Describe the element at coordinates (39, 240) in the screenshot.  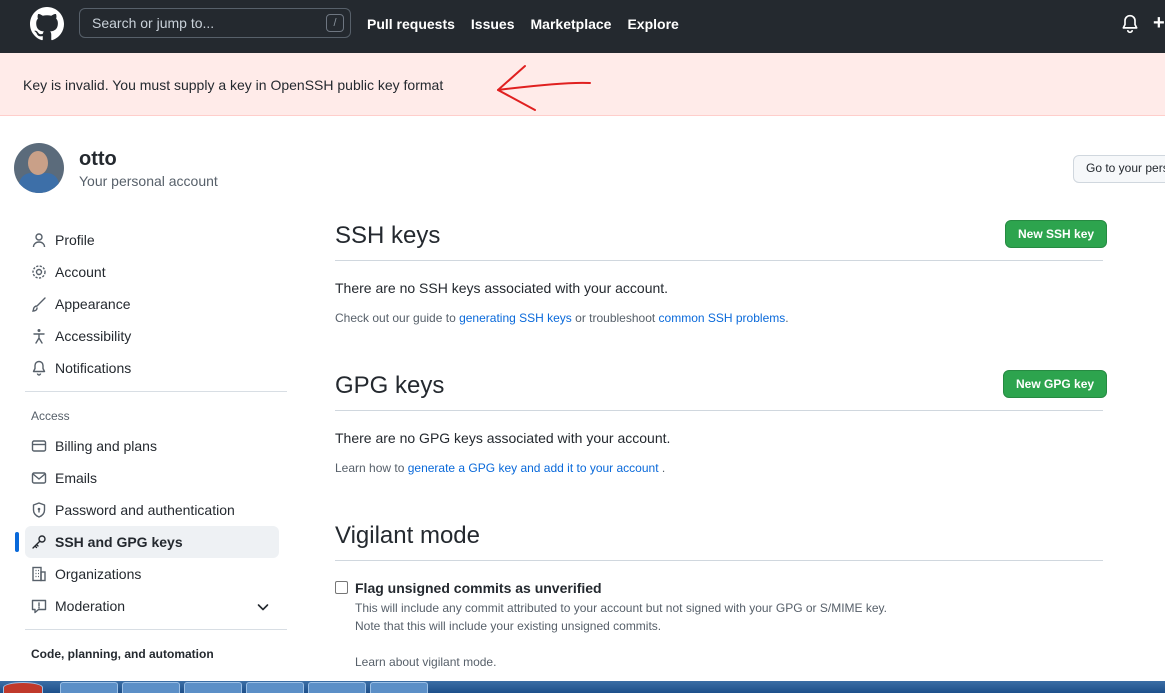
I see `person-icon` at that location.